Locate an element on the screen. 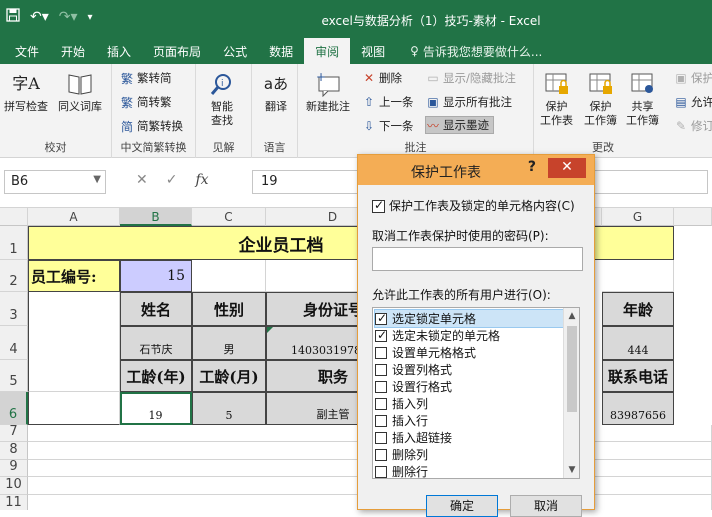 This screenshot has width=712, height=517. option-format-rows: 设置行格式 is located at coordinates (470, 386).